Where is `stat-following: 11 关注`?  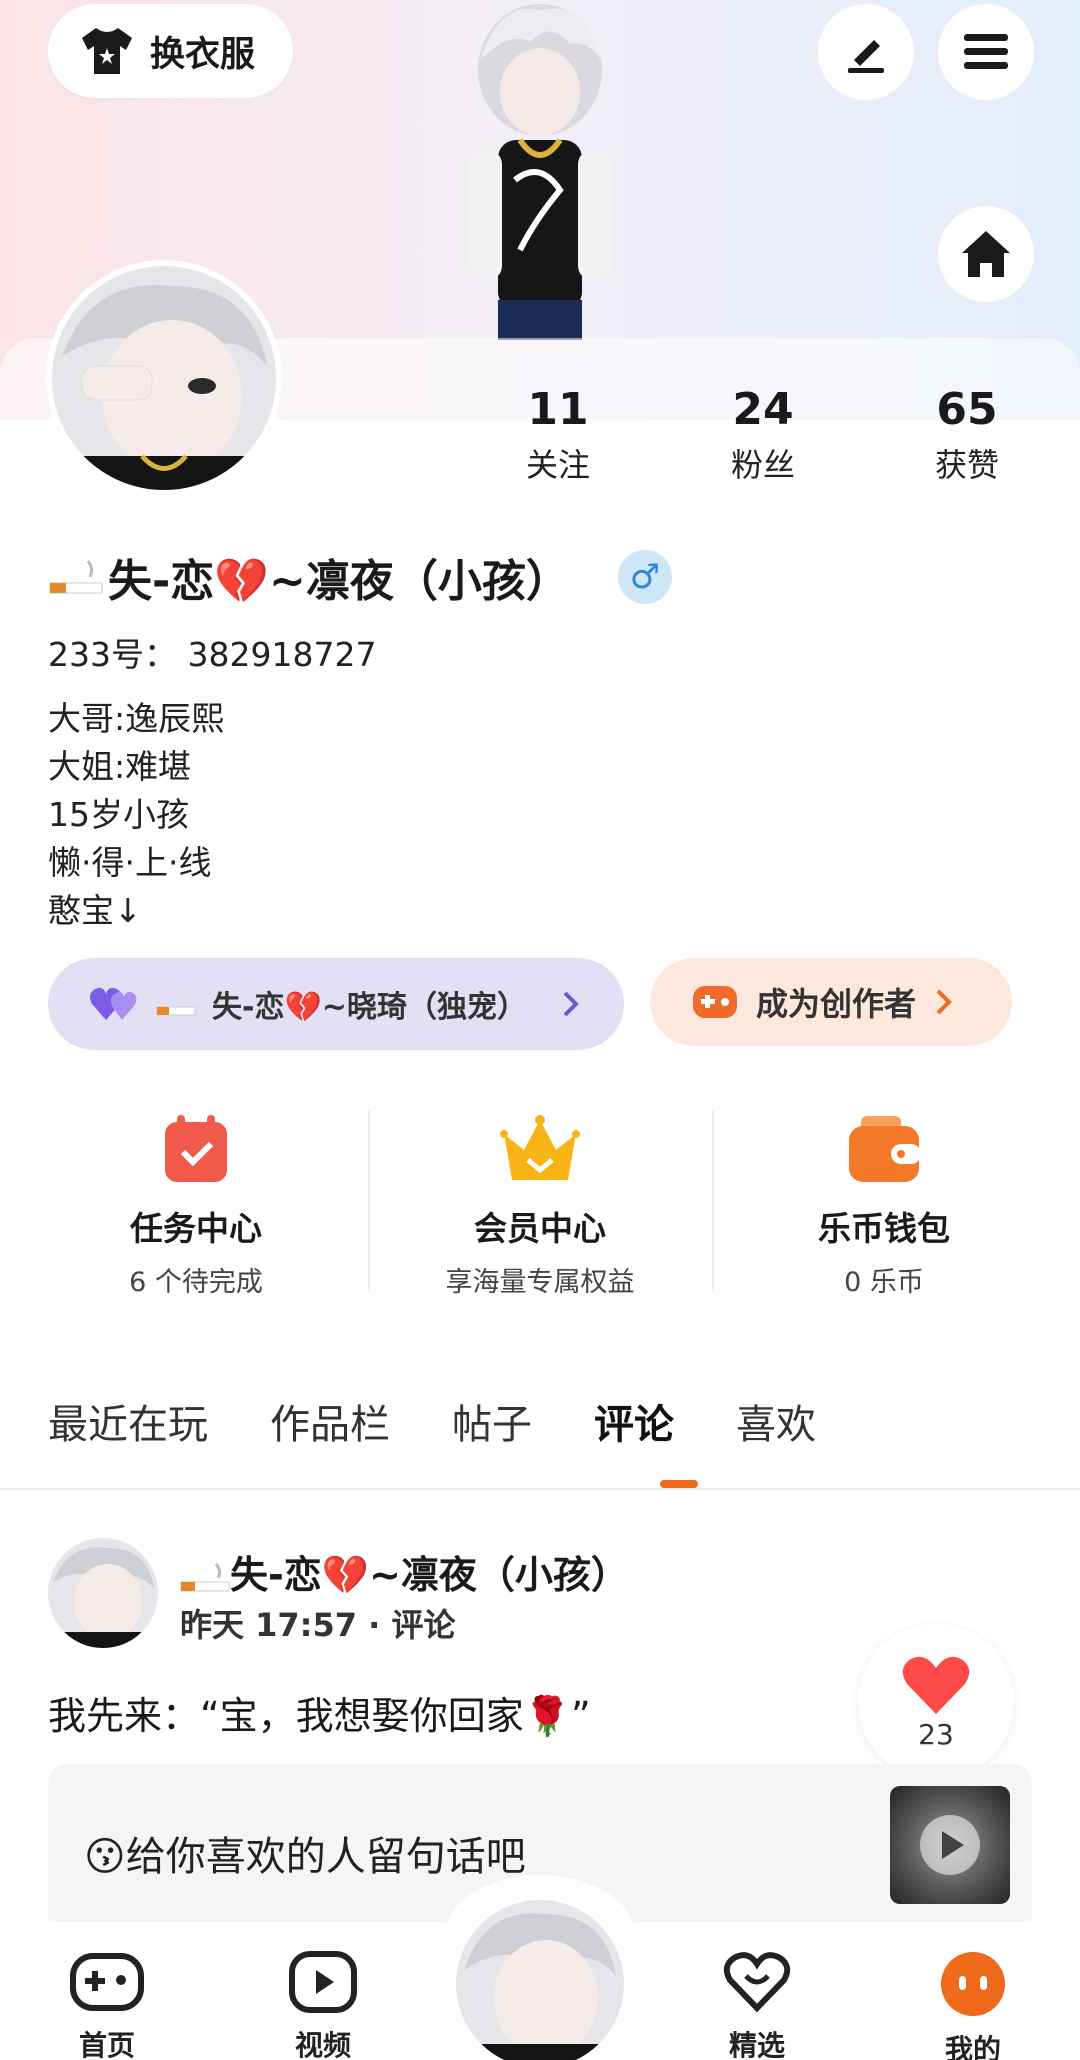
stat-following: 11 关注 is located at coordinates (558, 435).